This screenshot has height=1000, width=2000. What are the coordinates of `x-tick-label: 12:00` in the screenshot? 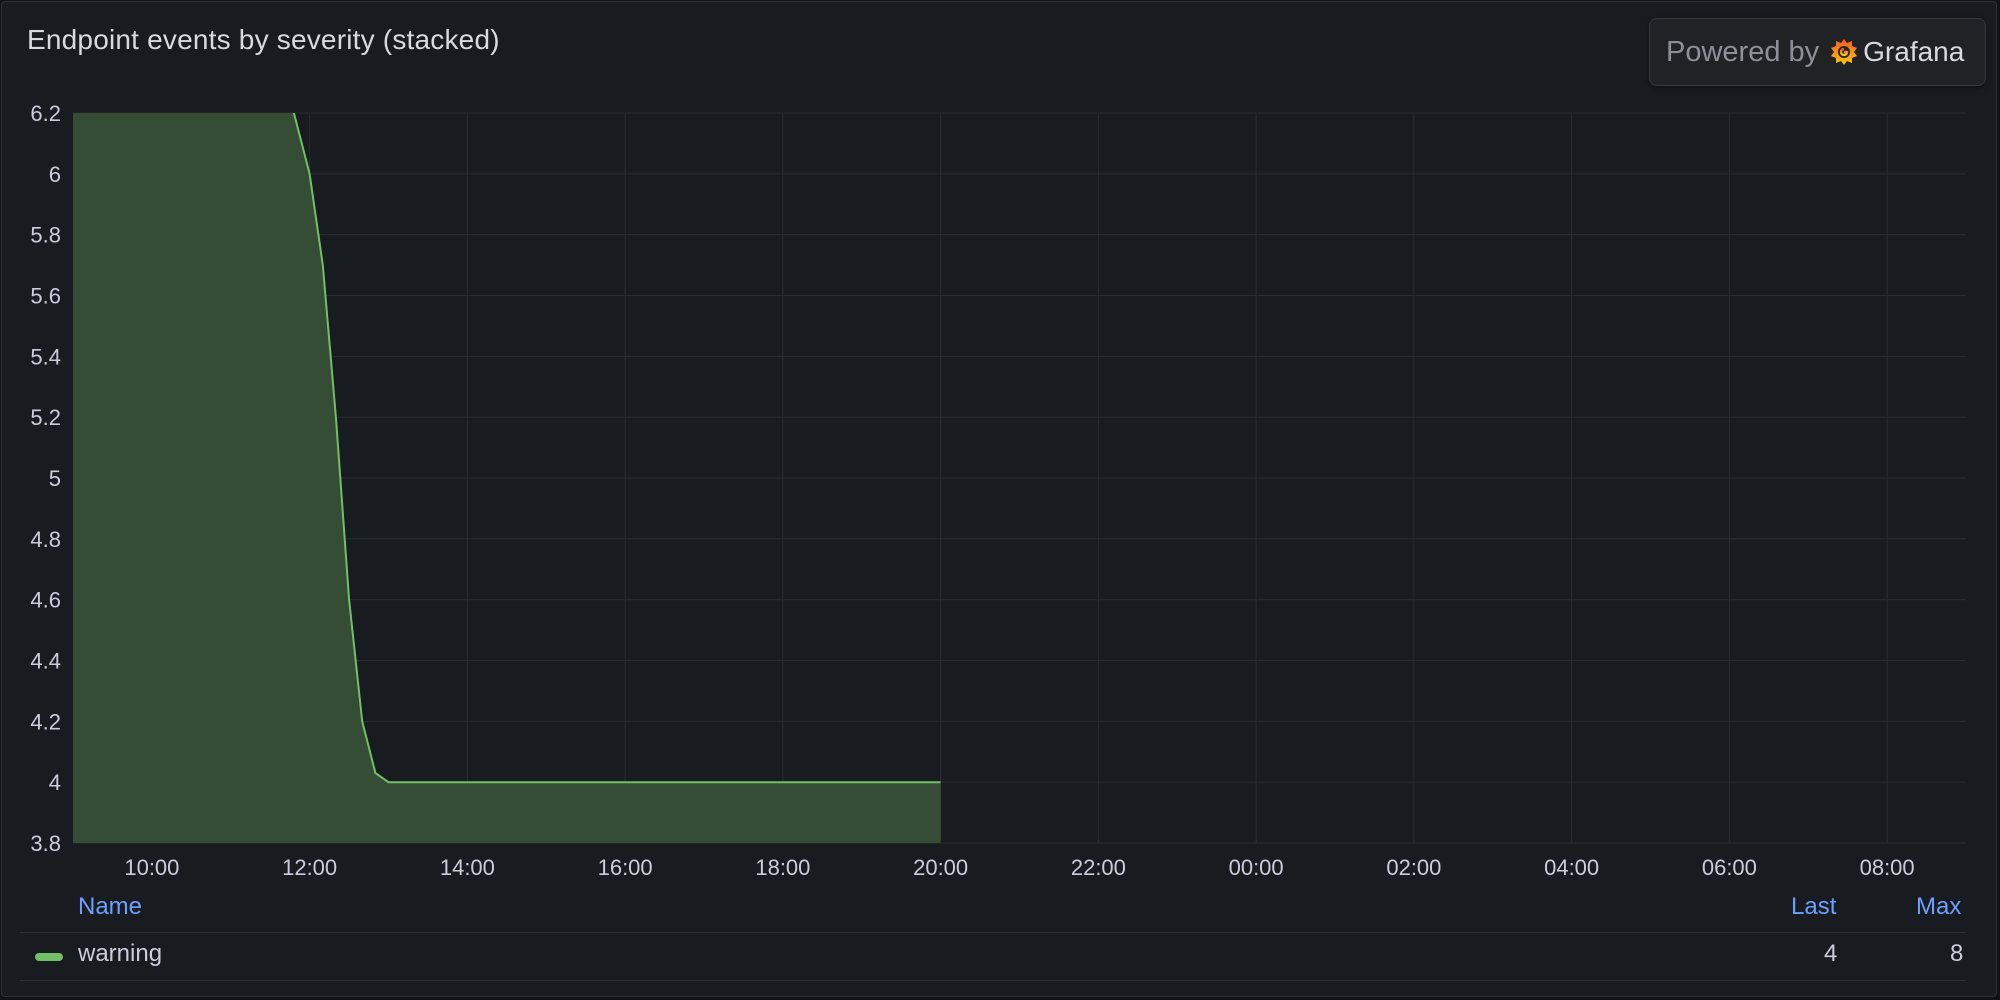 It's located at (309, 867).